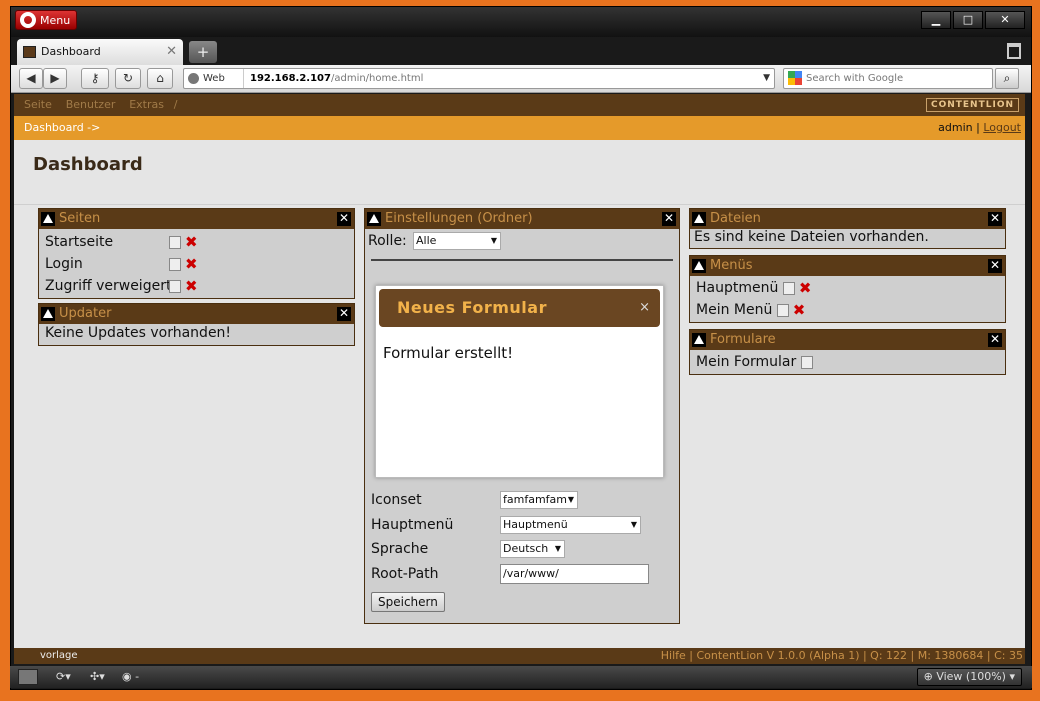 The width and height of the screenshot is (1040, 701). Describe the element at coordinates (448, 353) in the screenshot. I see `dialog-message: Formular erstellt!` at that location.